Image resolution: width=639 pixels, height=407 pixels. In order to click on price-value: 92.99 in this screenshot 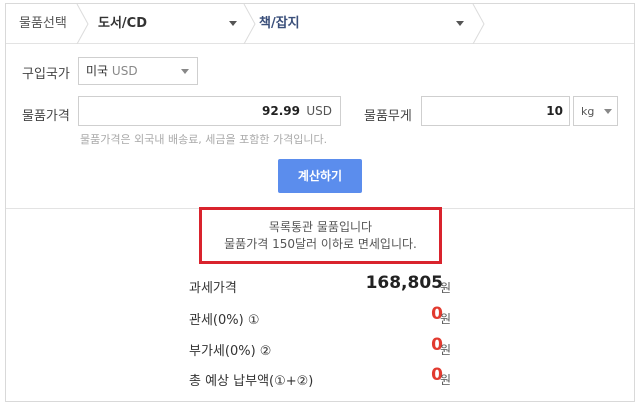, I will do `click(281, 111)`.